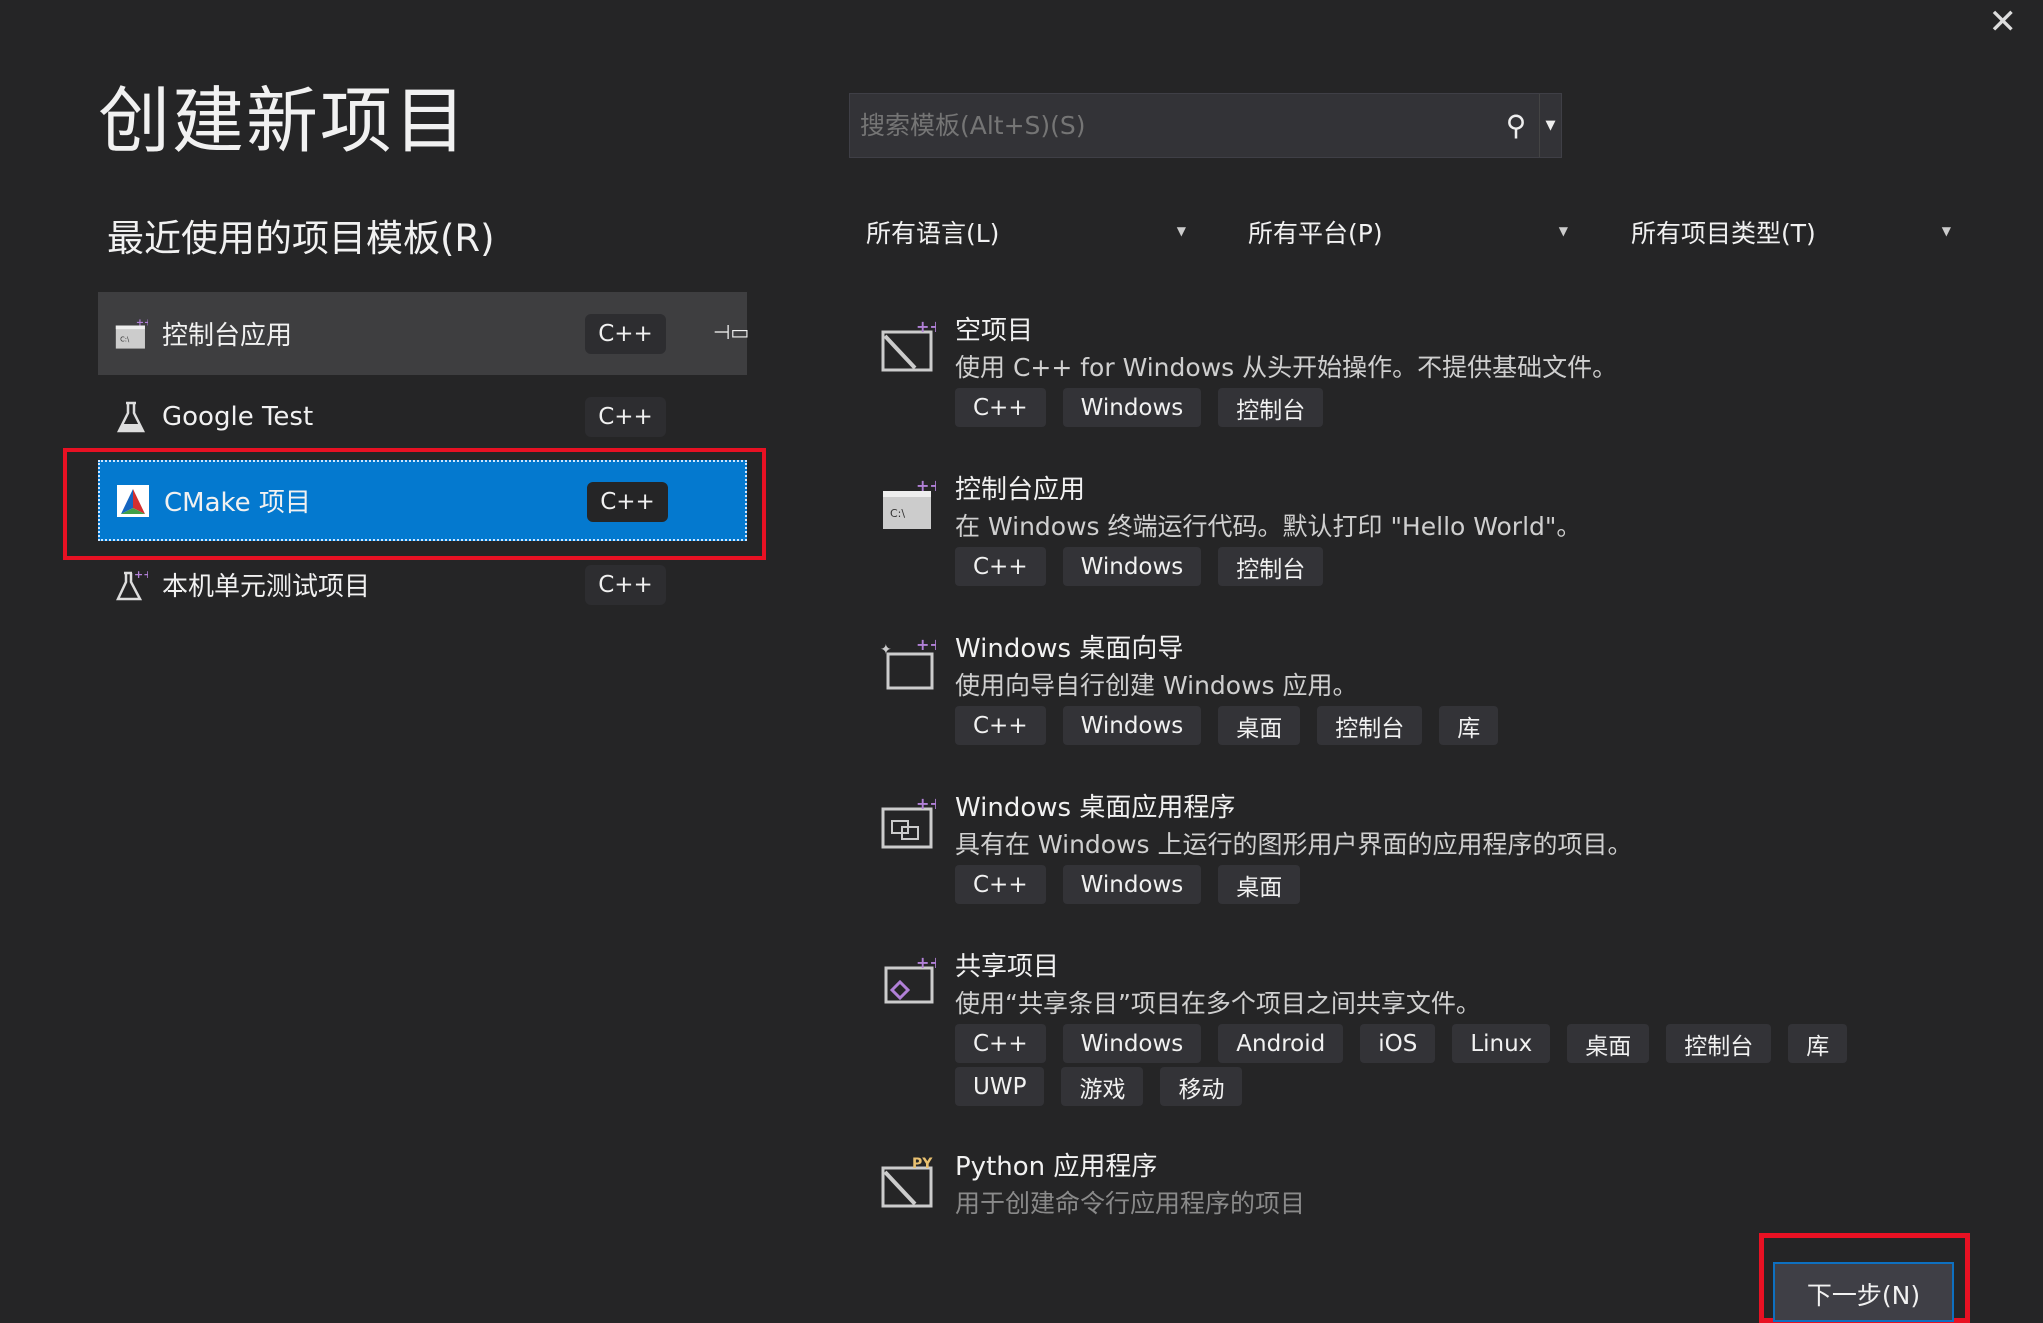 This screenshot has height=1323, width=2043. Describe the element at coordinates (1218, 1003) in the screenshot. I see `template-description: 使用“共享条目”项目在多个项目之间共享文件。` at that location.